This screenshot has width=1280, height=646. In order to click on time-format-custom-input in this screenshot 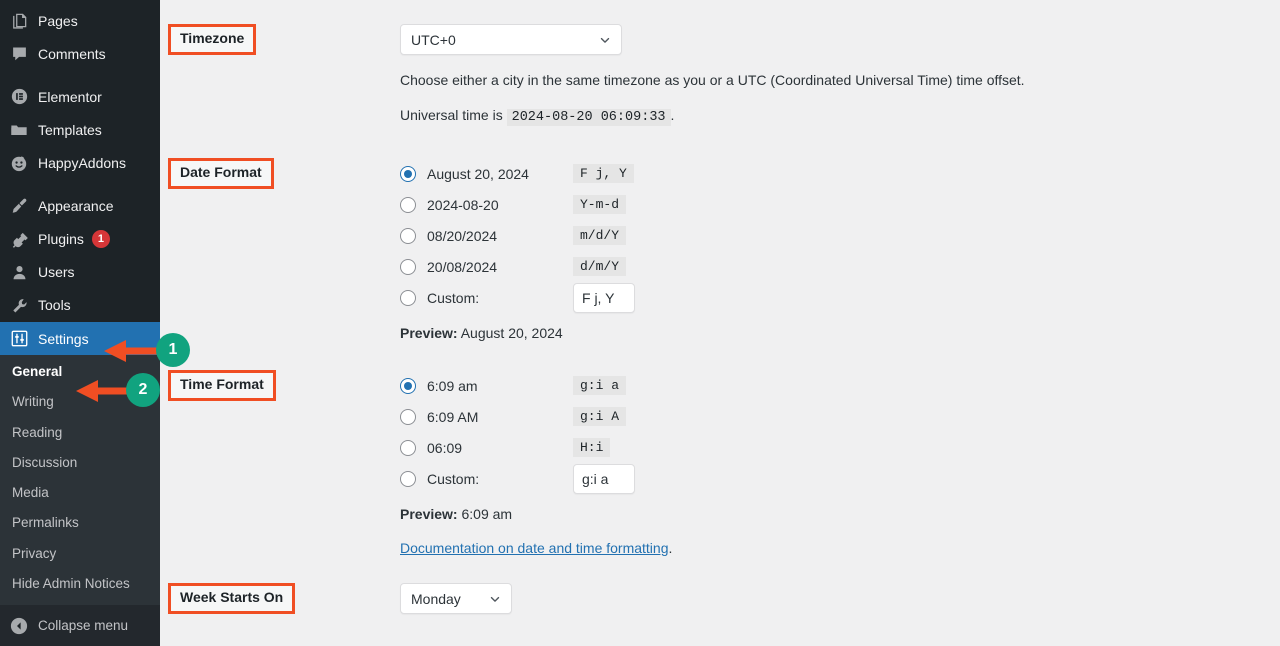, I will do `click(604, 478)`.